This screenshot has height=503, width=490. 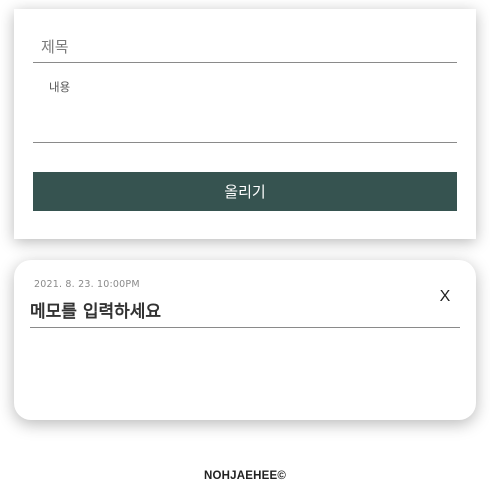 What do you see at coordinates (445, 297) in the screenshot?
I see `delete-memo-button: X` at bounding box center [445, 297].